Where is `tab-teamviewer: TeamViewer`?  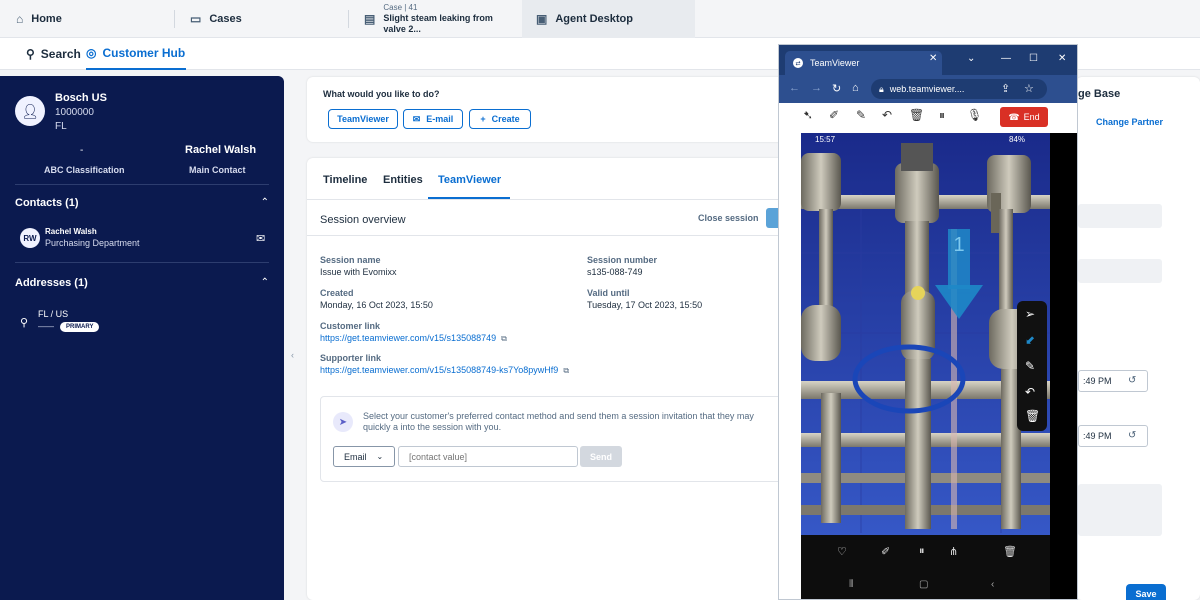 tab-teamviewer: TeamViewer is located at coordinates (469, 180).